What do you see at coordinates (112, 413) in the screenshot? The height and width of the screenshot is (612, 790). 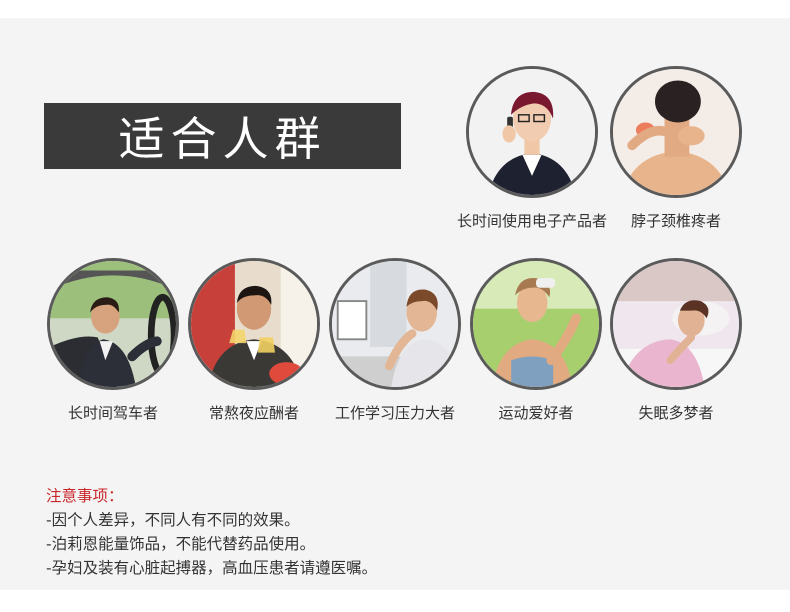 I see `group-label: 长时间驾车者` at bounding box center [112, 413].